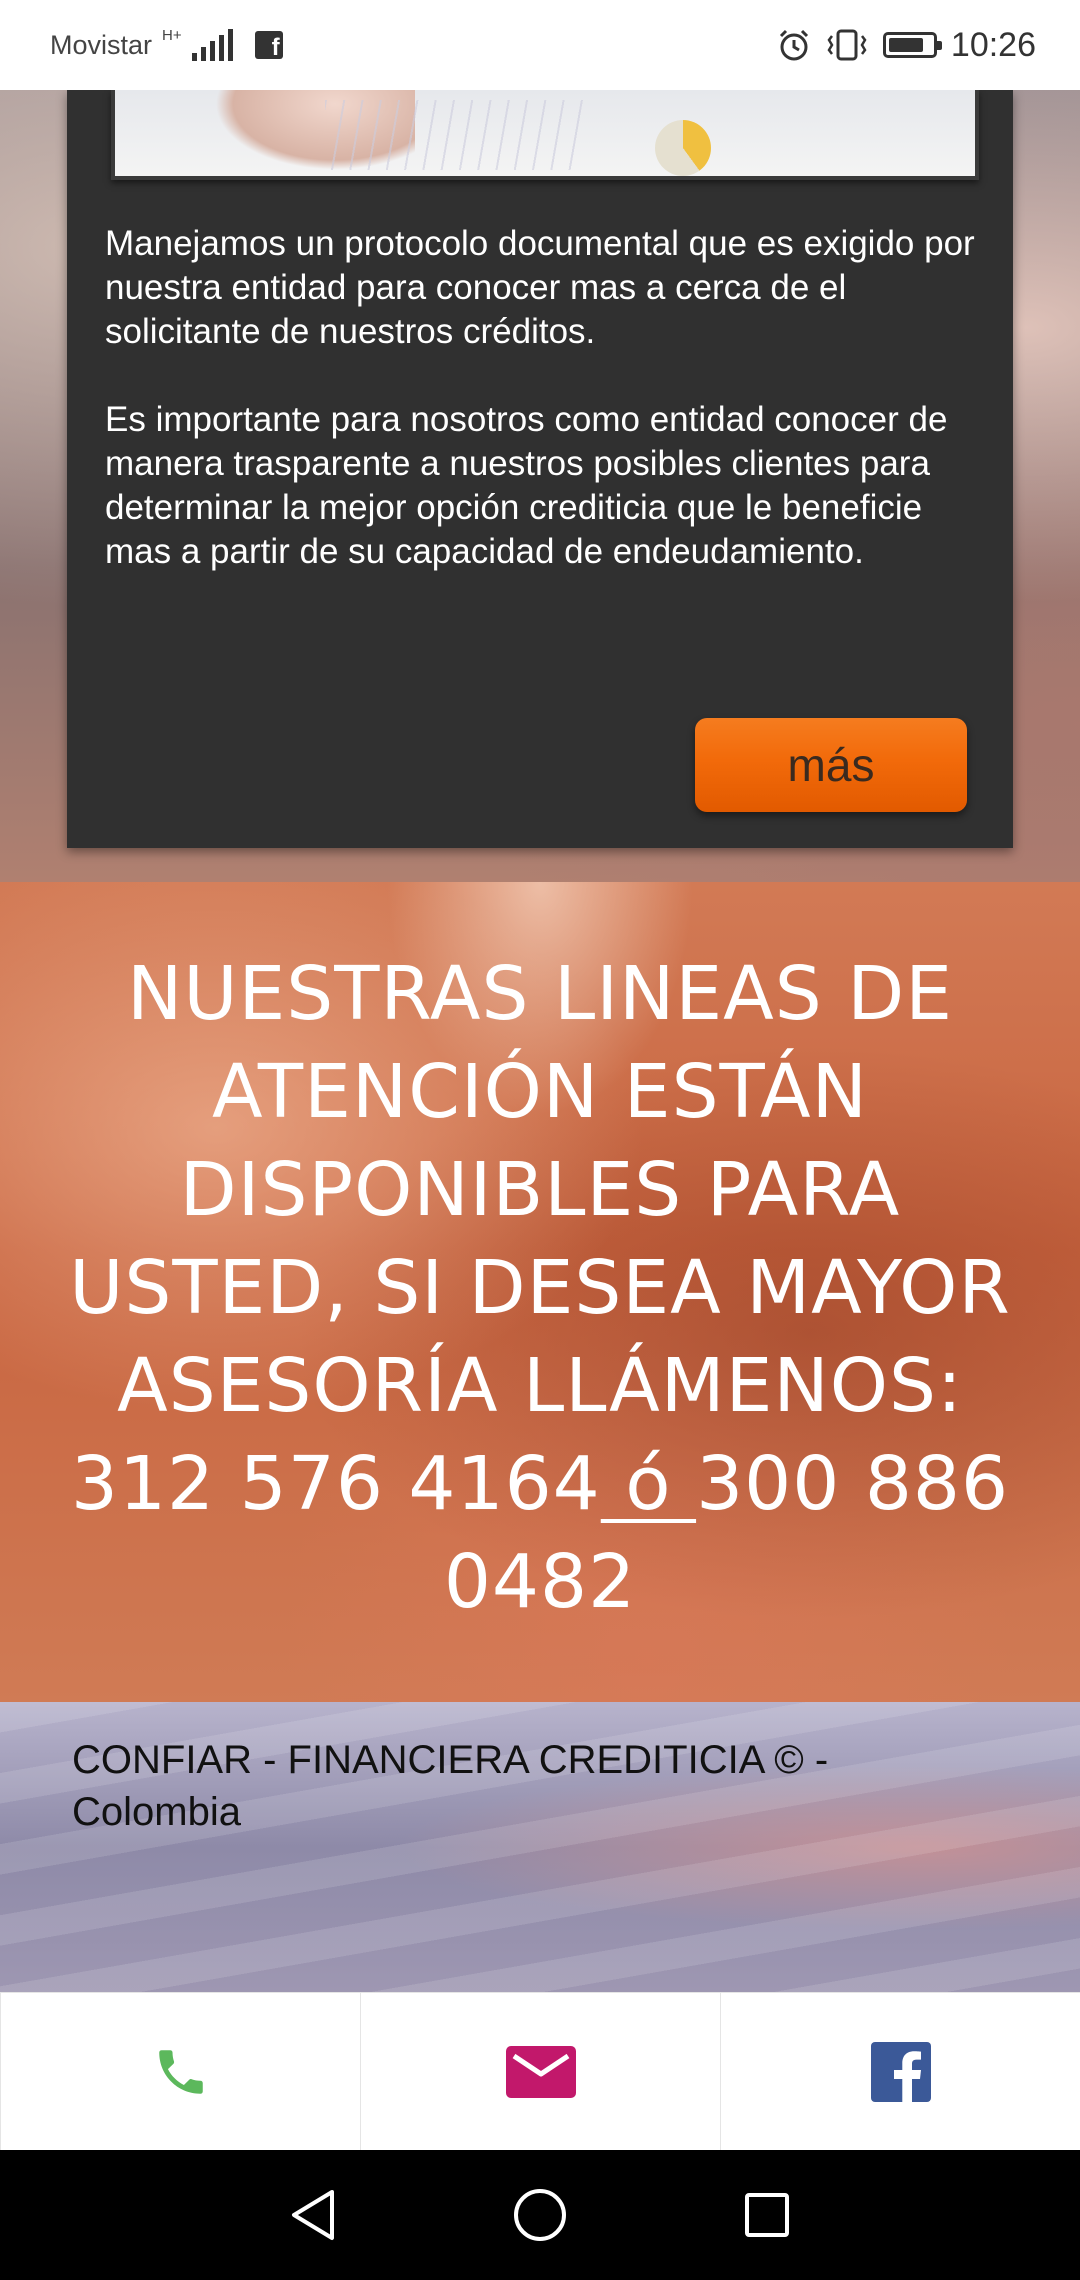 This screenshot has width=1080, height=2280. What do you see at coordinates (648, 1484) in the screenshot?
I see `or-link: ó` at bounding box center [648, 1484].